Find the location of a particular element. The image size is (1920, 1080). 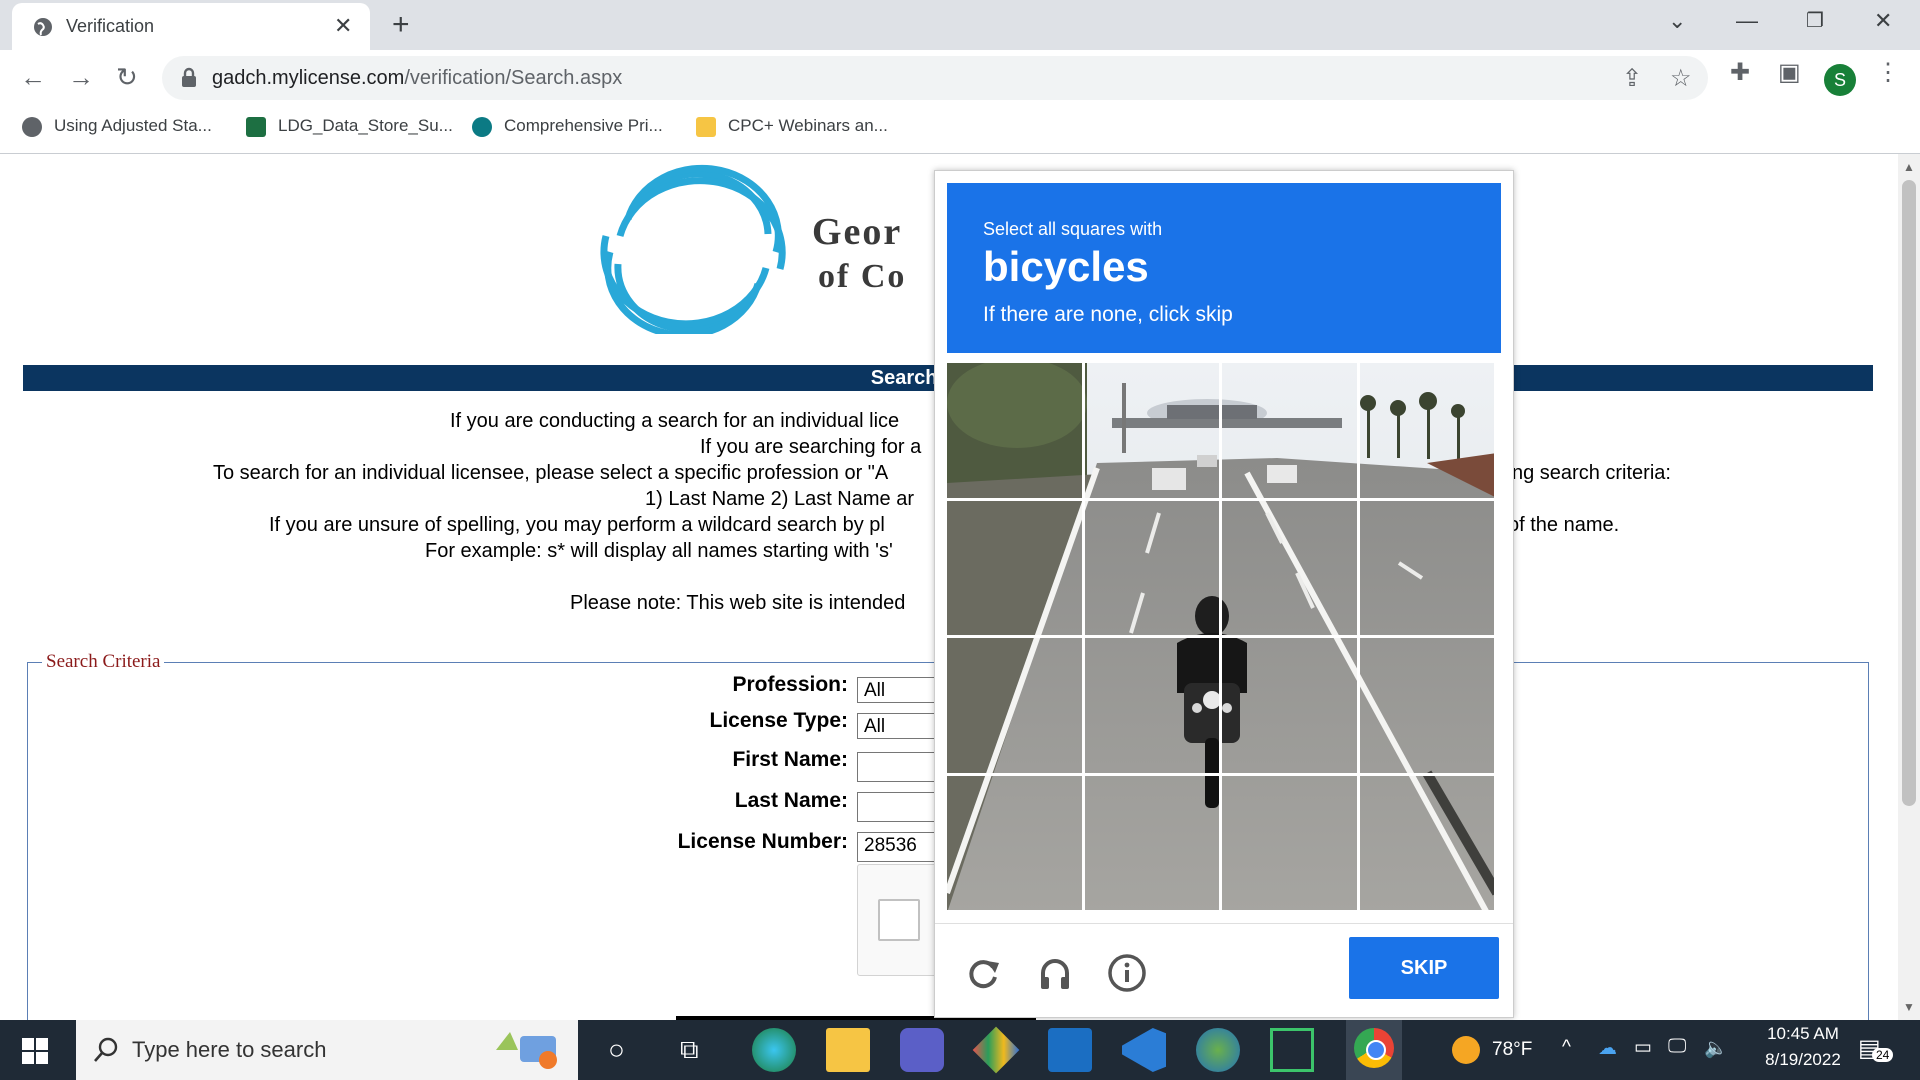

instruction-line: of the name. is located at coordinates (1564, 525).